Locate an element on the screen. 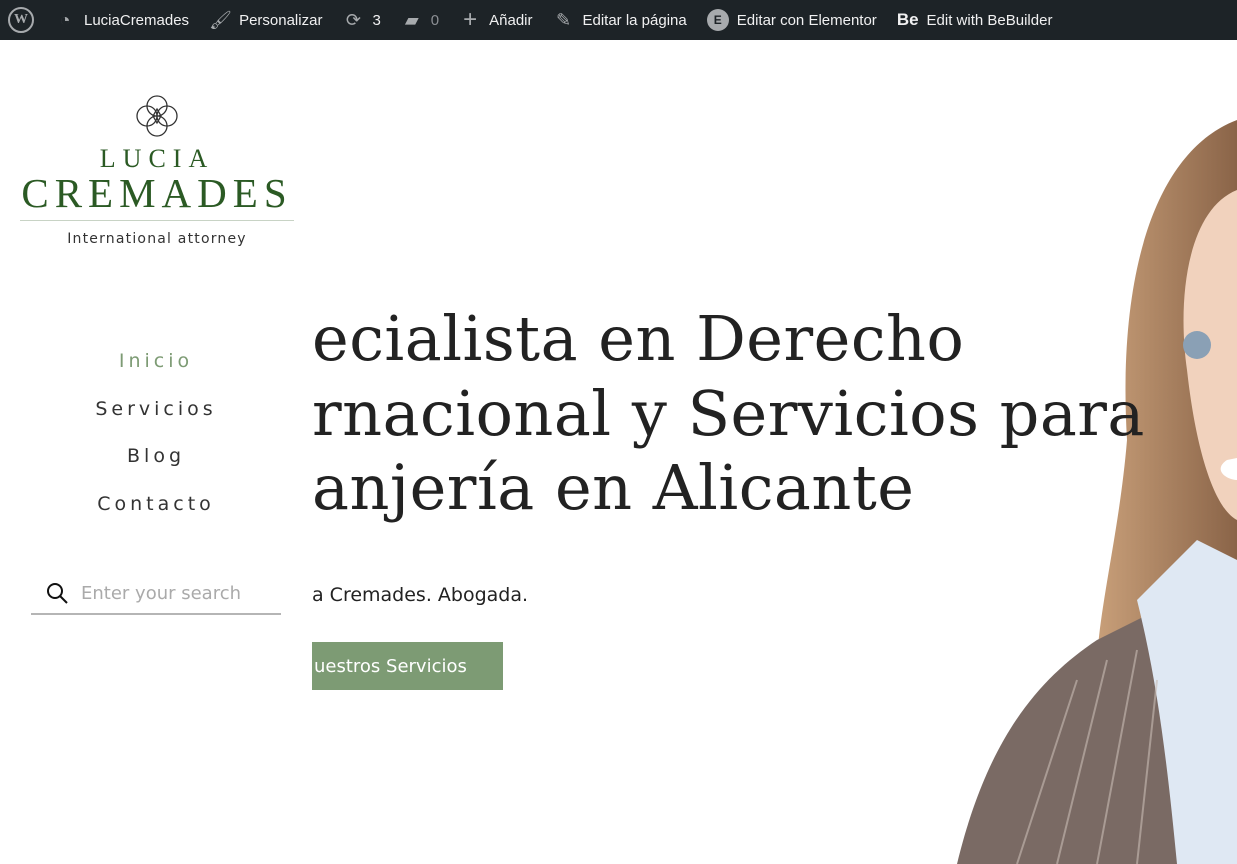  customize-link: 🖌︎ Personalizar is located at coordinates (265, 20).